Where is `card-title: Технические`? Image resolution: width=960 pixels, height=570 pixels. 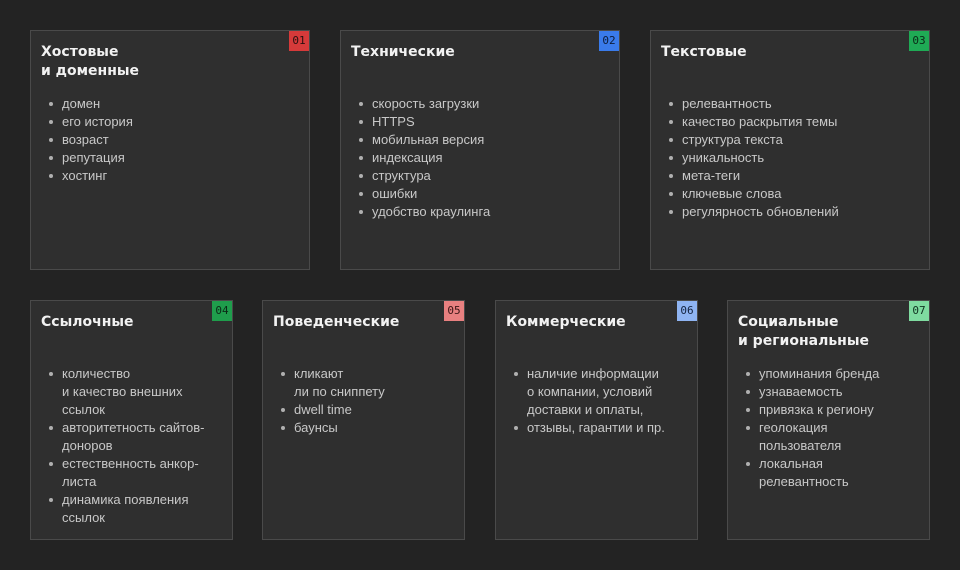
card-title: Технические is located at coordinates (466, 52).